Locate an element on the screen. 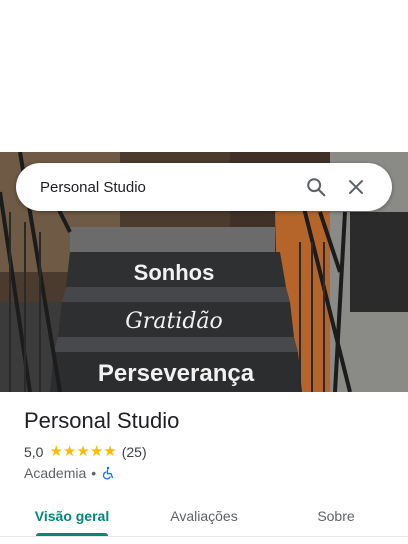 The image size is (408, 544). search-bar: Personal Studio is located at coordinates (204, 187).